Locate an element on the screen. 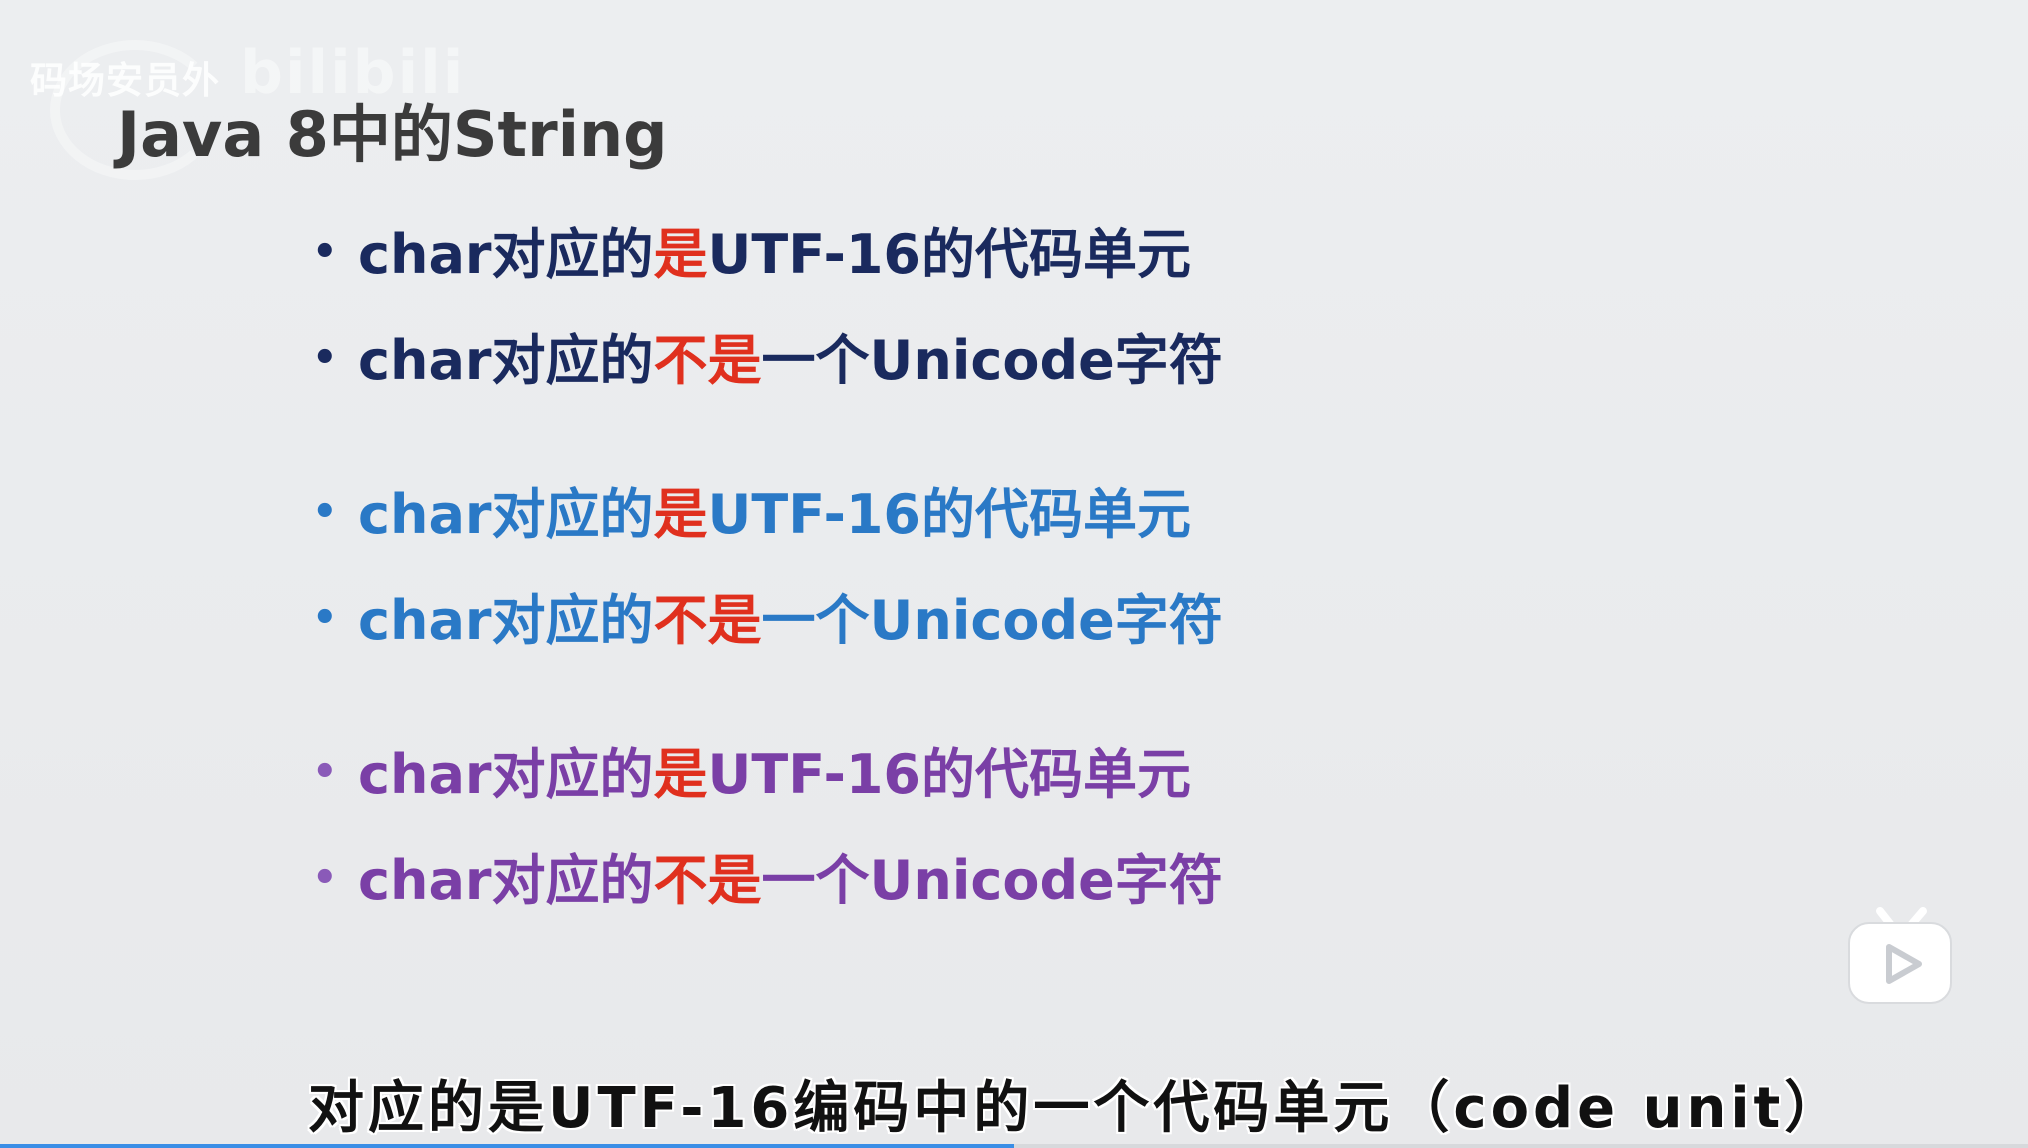  video-subtitle: 对应的是UTF-16编码中的一个代码单元（code unit） is located at coordinates (1076, 1108).